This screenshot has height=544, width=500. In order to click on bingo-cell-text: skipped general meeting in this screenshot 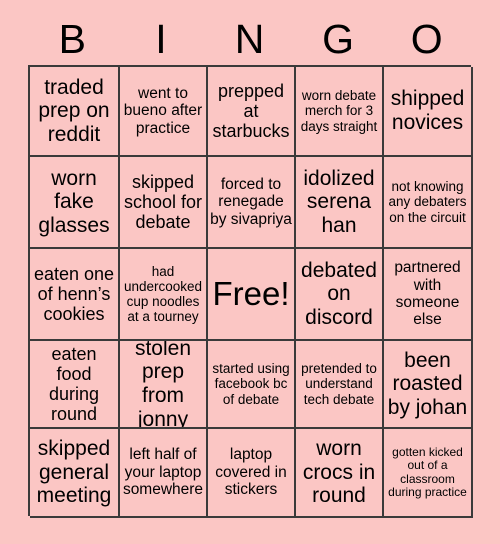, I will do `click(74, 472)`.